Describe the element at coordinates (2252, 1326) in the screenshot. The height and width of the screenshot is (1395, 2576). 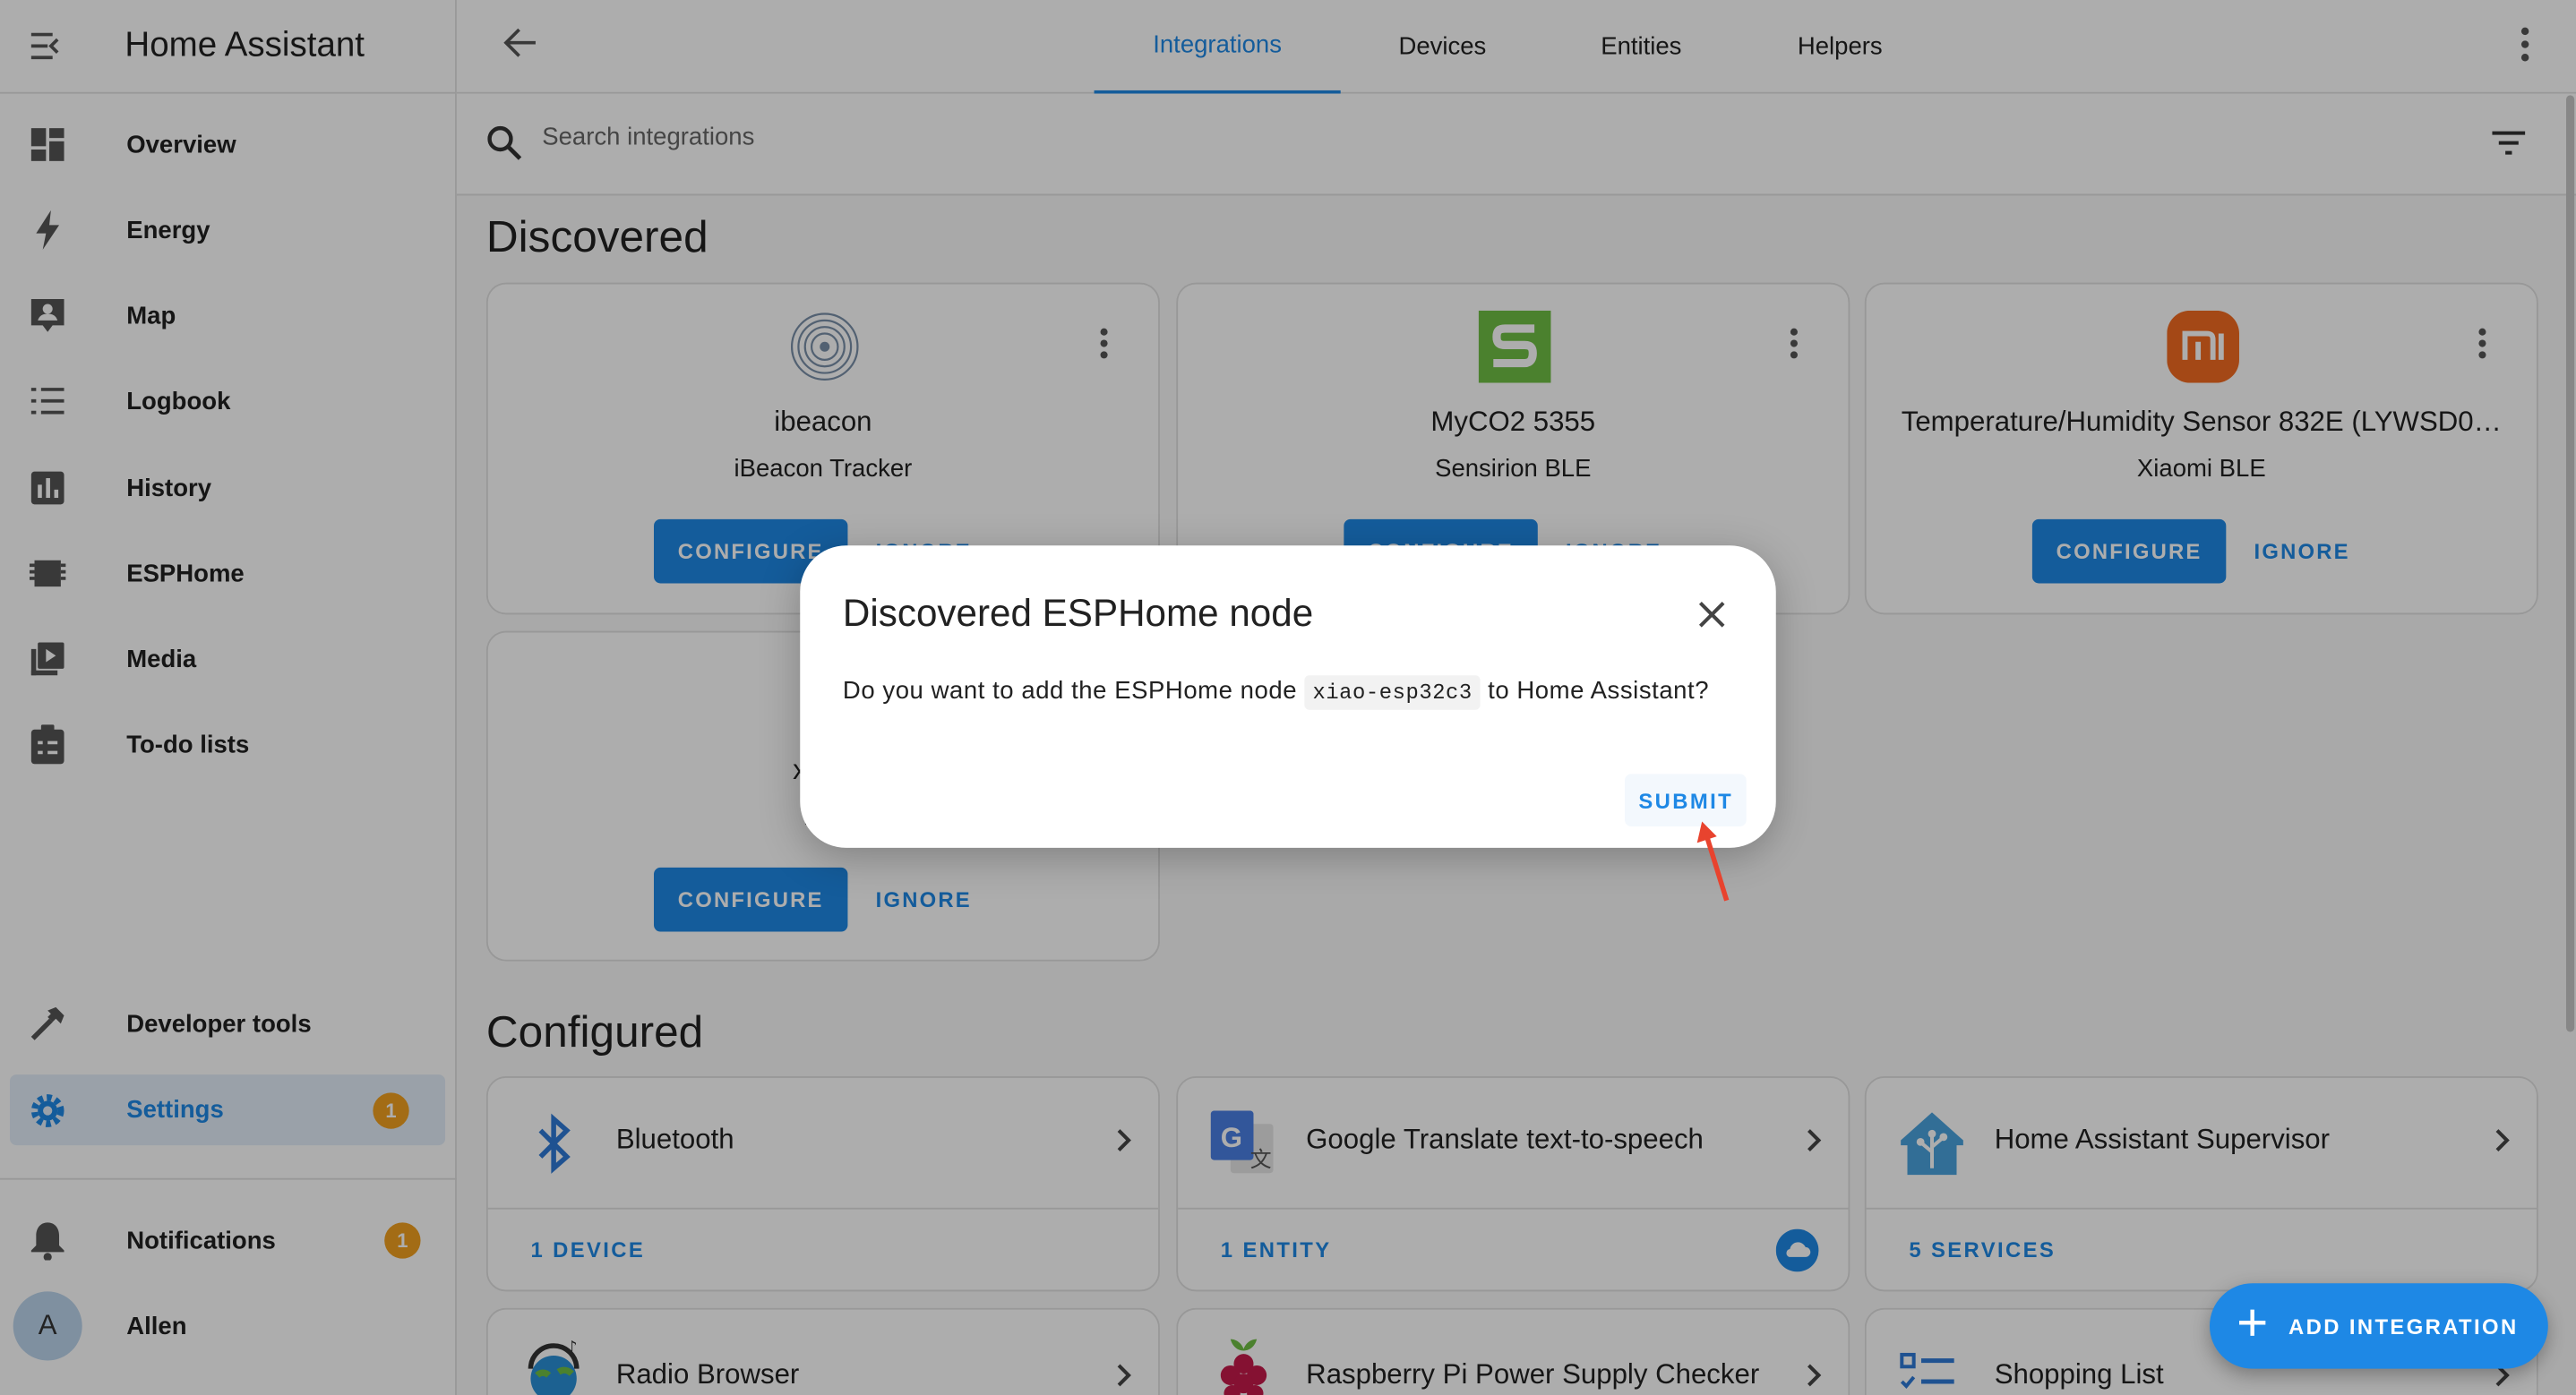
I see `plus-icon` at that location.